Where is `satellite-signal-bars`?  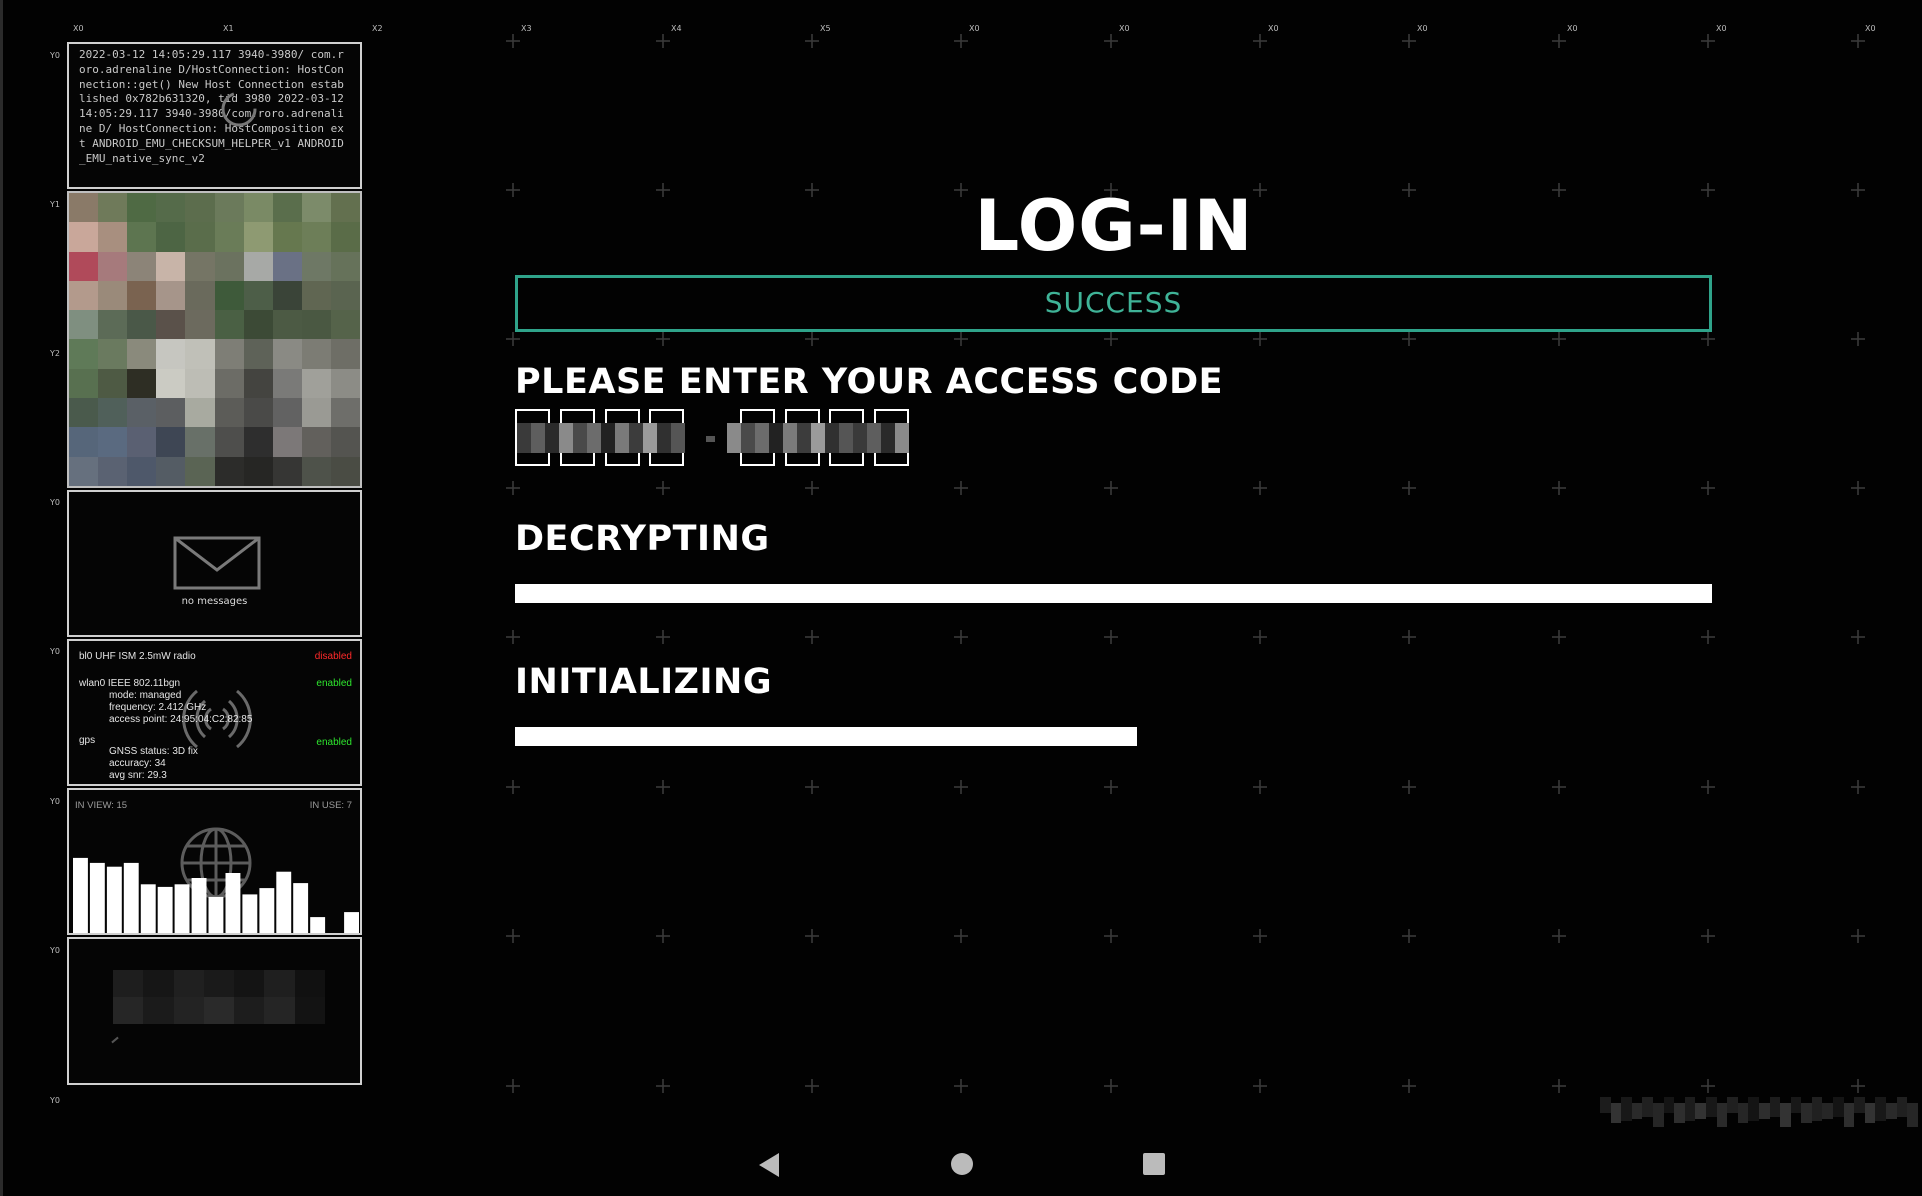 satellite-signal-bars is located at coordinates (216, 896).